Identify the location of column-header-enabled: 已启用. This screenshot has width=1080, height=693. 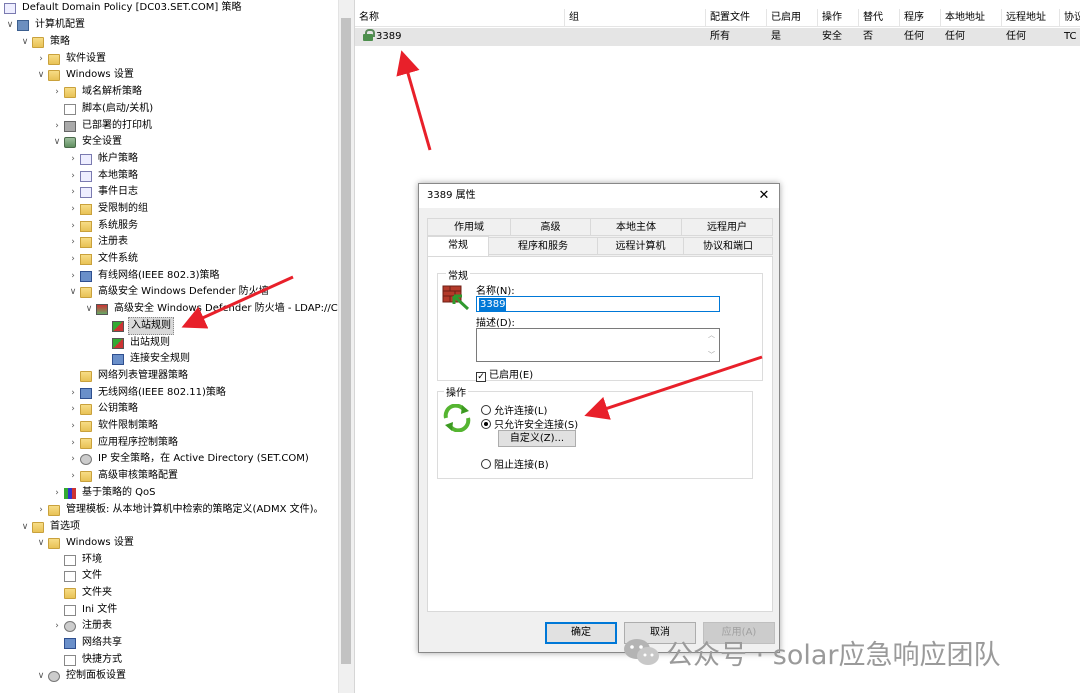
(792, 18).